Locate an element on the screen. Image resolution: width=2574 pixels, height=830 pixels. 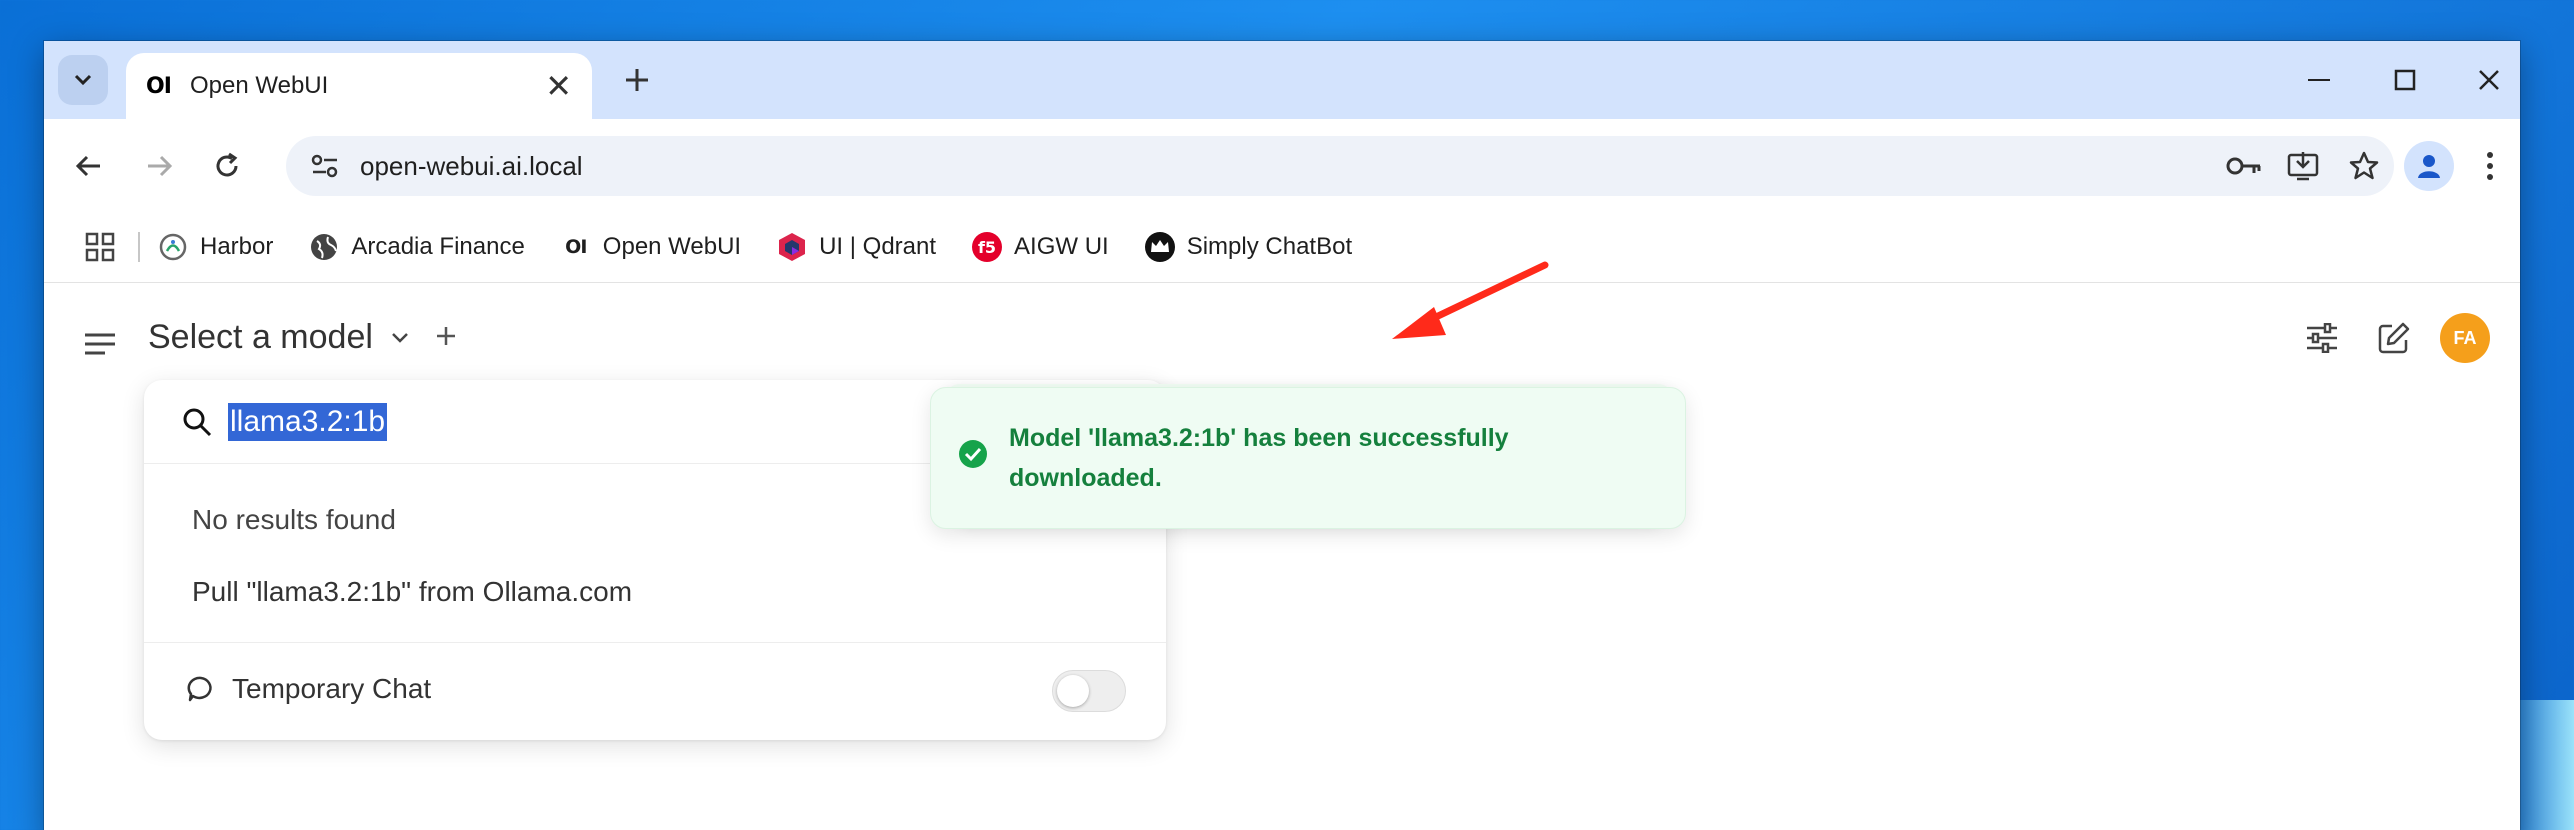
globe-icon is located at coordinates (324, 247).